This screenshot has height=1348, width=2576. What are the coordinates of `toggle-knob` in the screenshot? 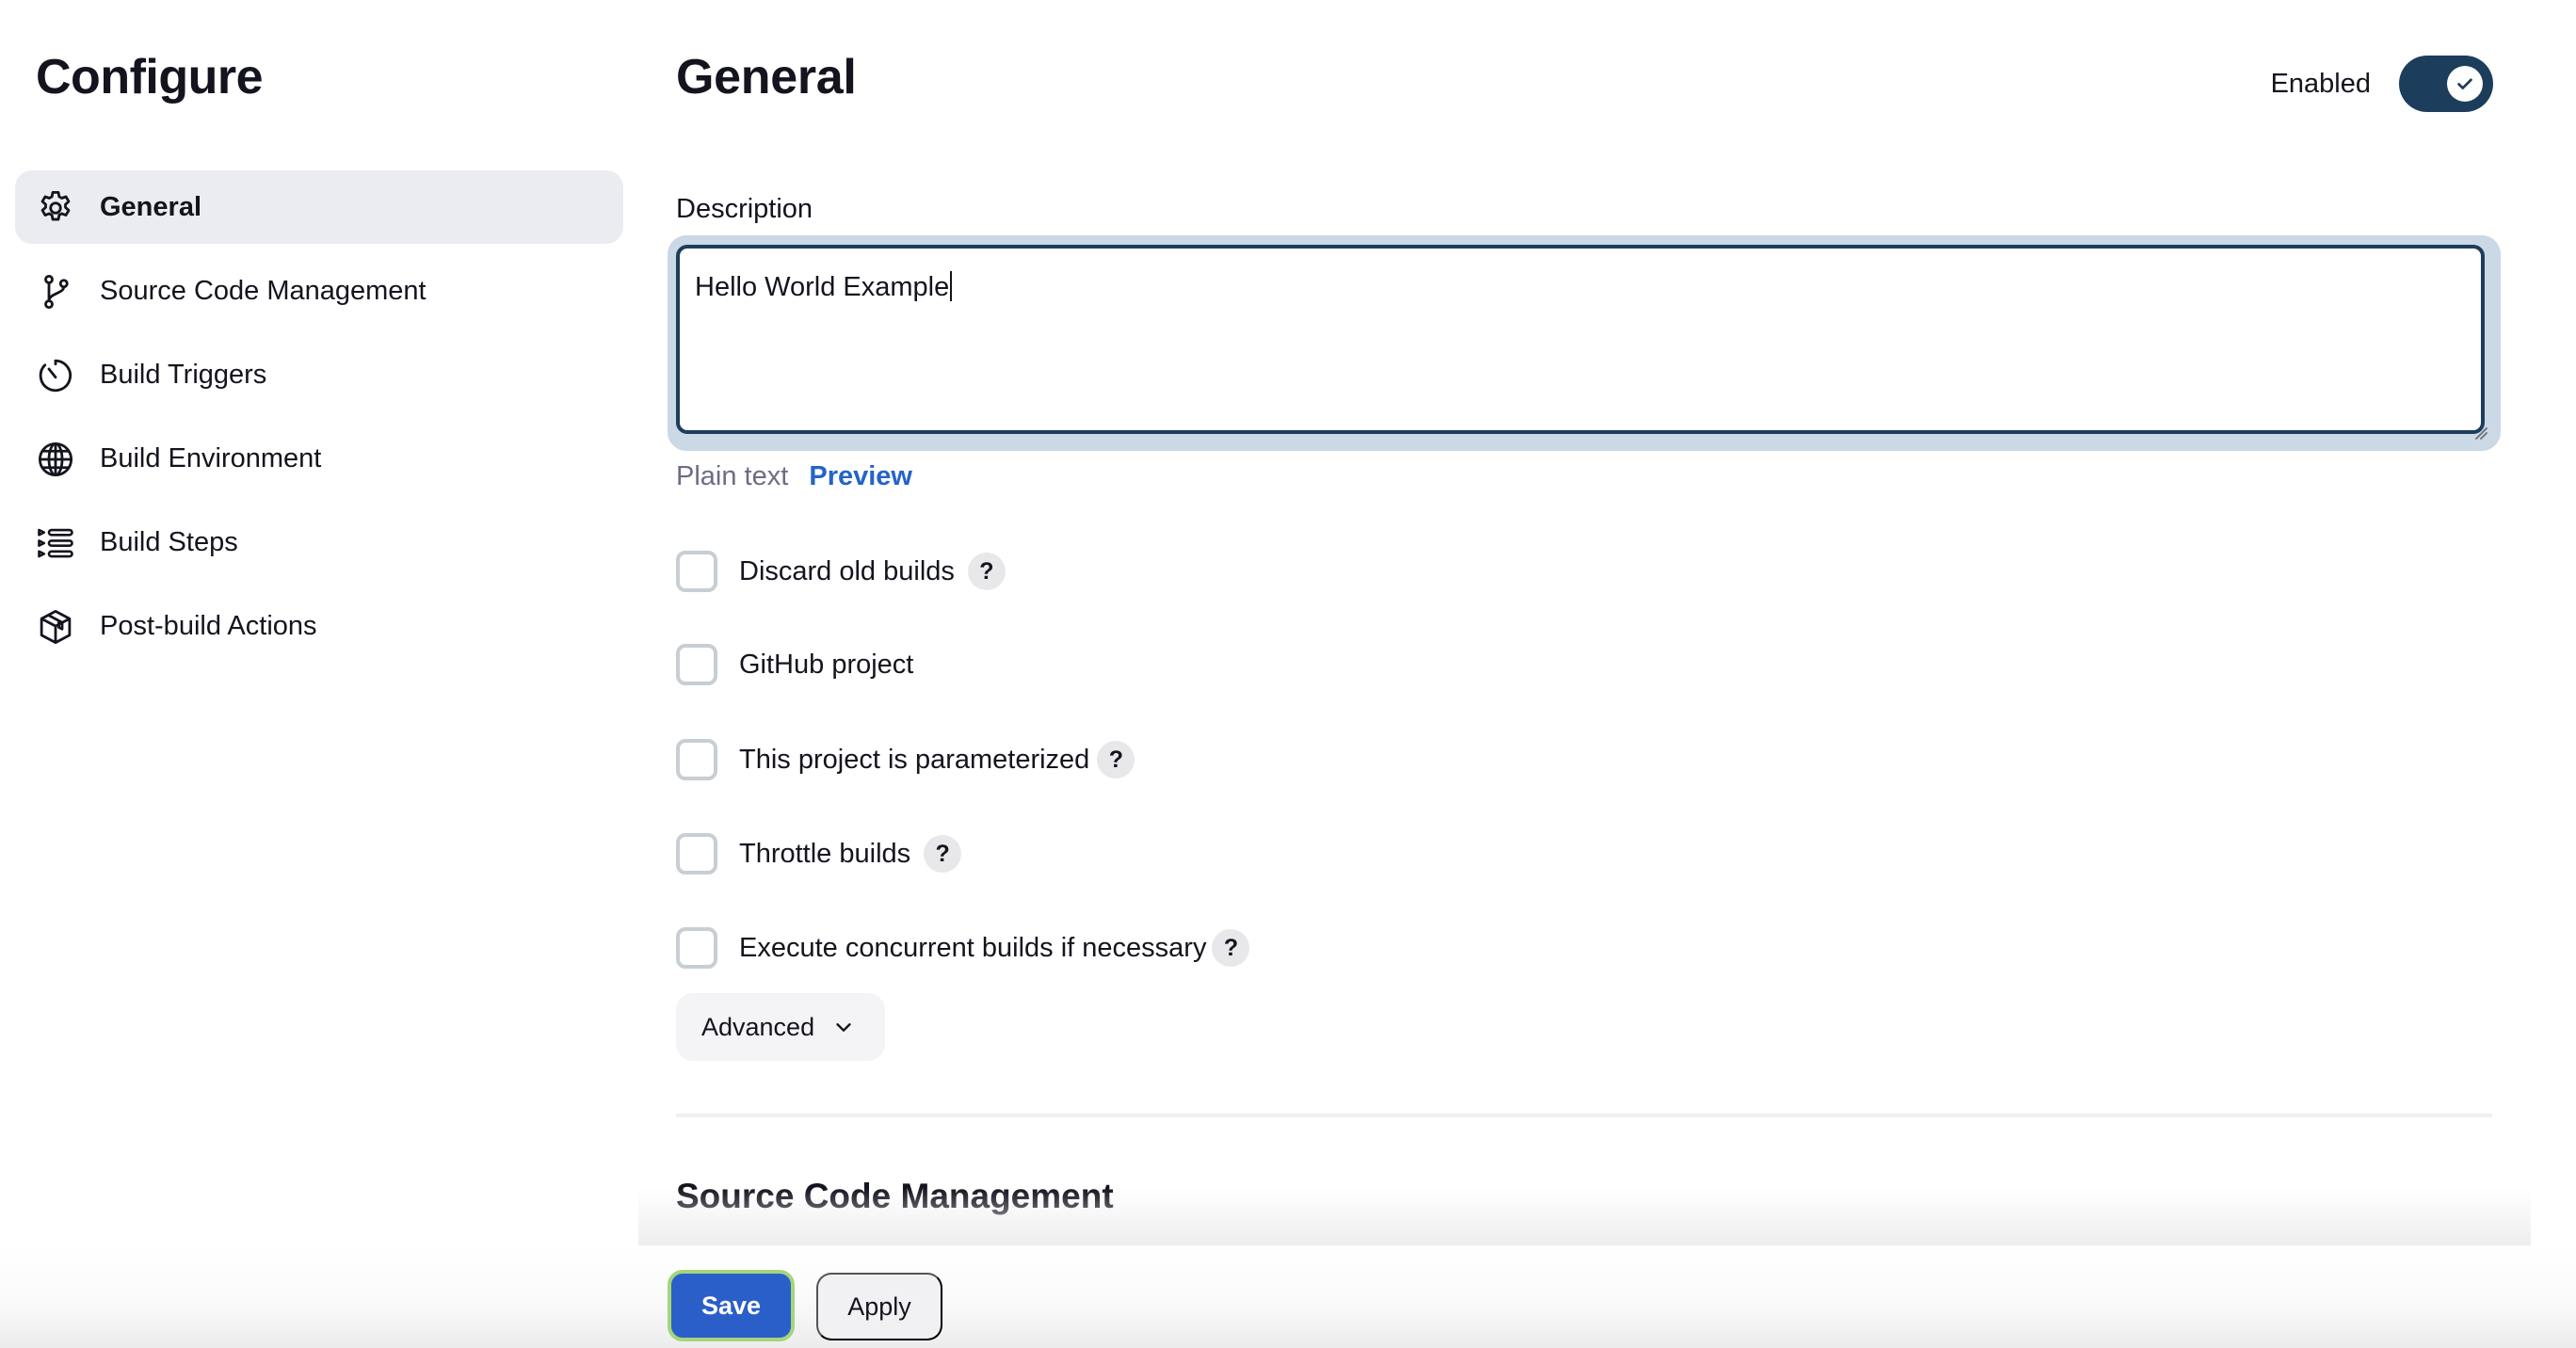 It's located at (2465, 84).